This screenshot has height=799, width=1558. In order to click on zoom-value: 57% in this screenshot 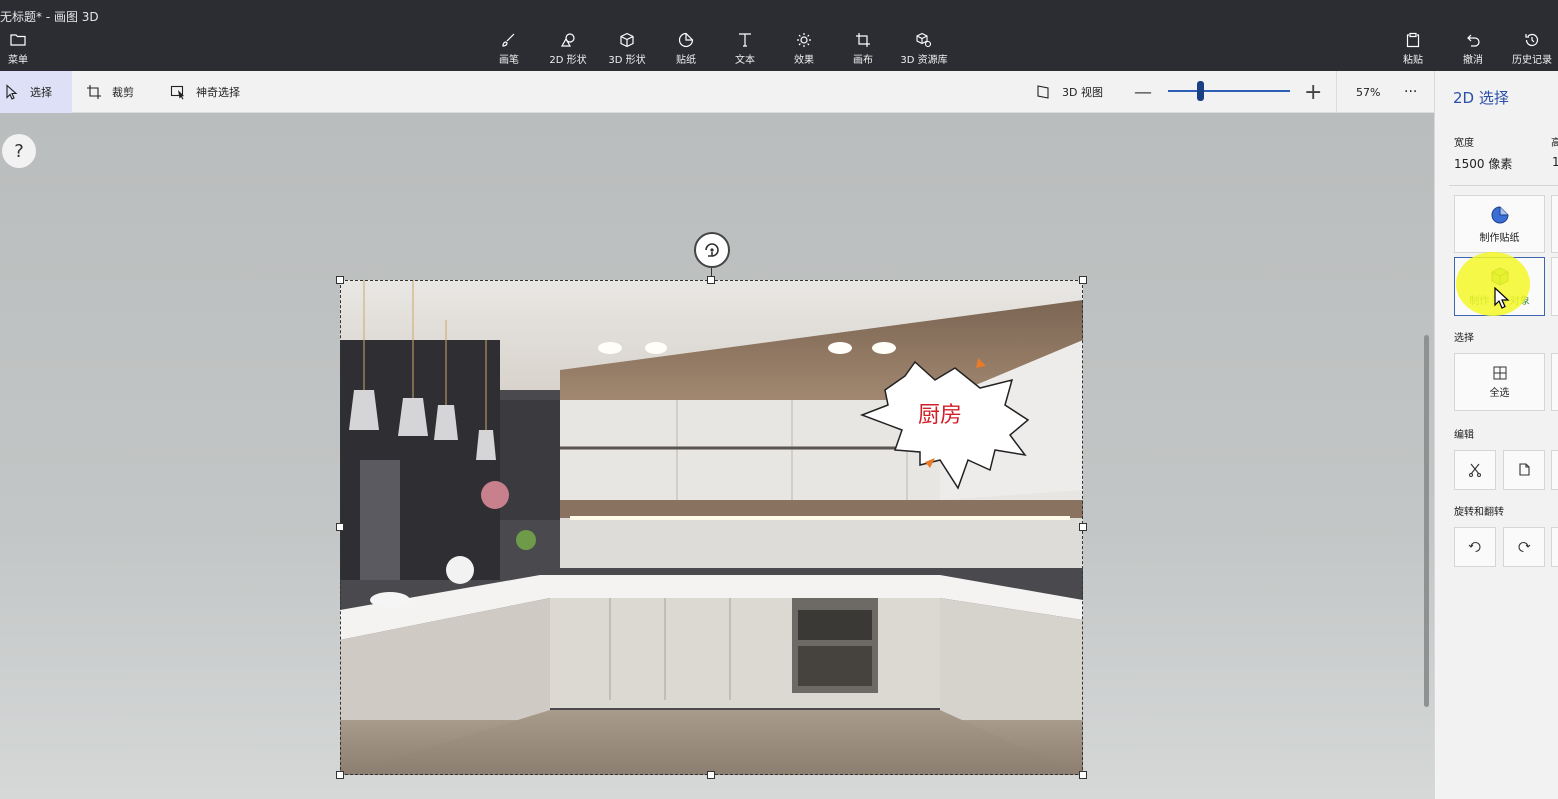, I will do `click(1368, 92)`.